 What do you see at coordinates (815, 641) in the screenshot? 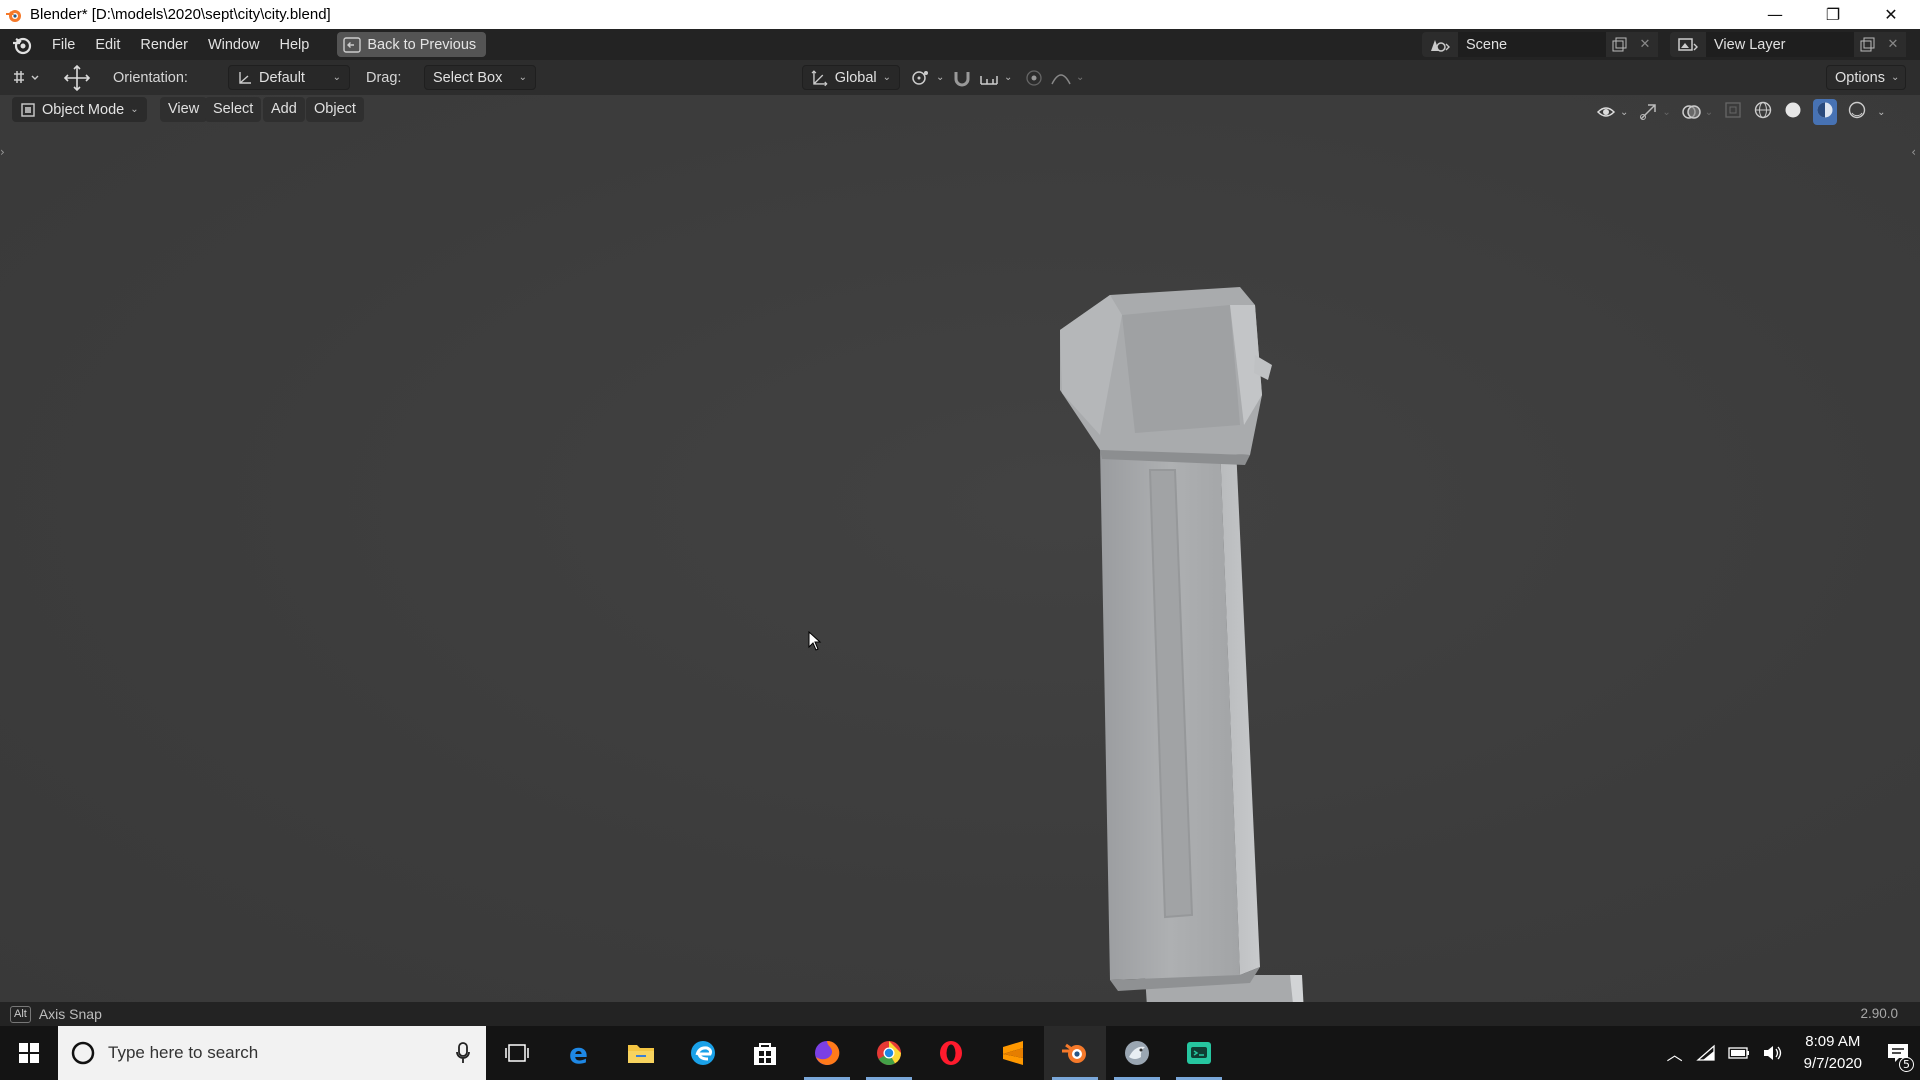
I see `mouse-cursor-icon` at bounding box center [815, 641].